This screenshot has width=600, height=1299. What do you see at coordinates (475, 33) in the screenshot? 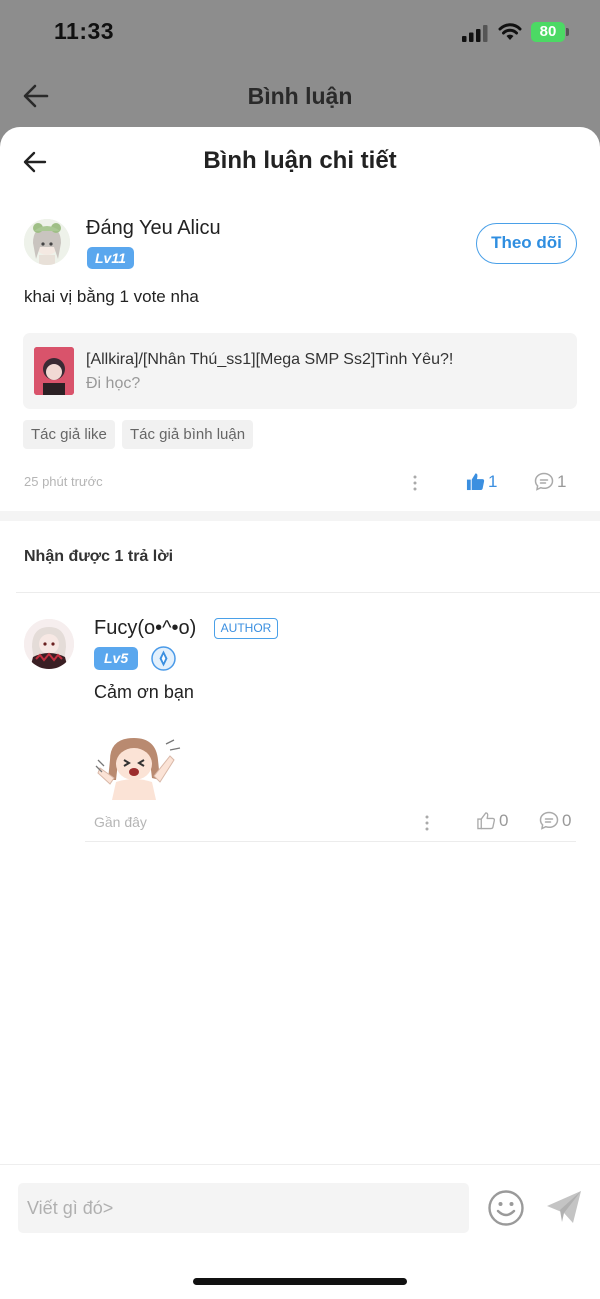
I see `cellular-signal-icon` at bounding box center [475, 33].